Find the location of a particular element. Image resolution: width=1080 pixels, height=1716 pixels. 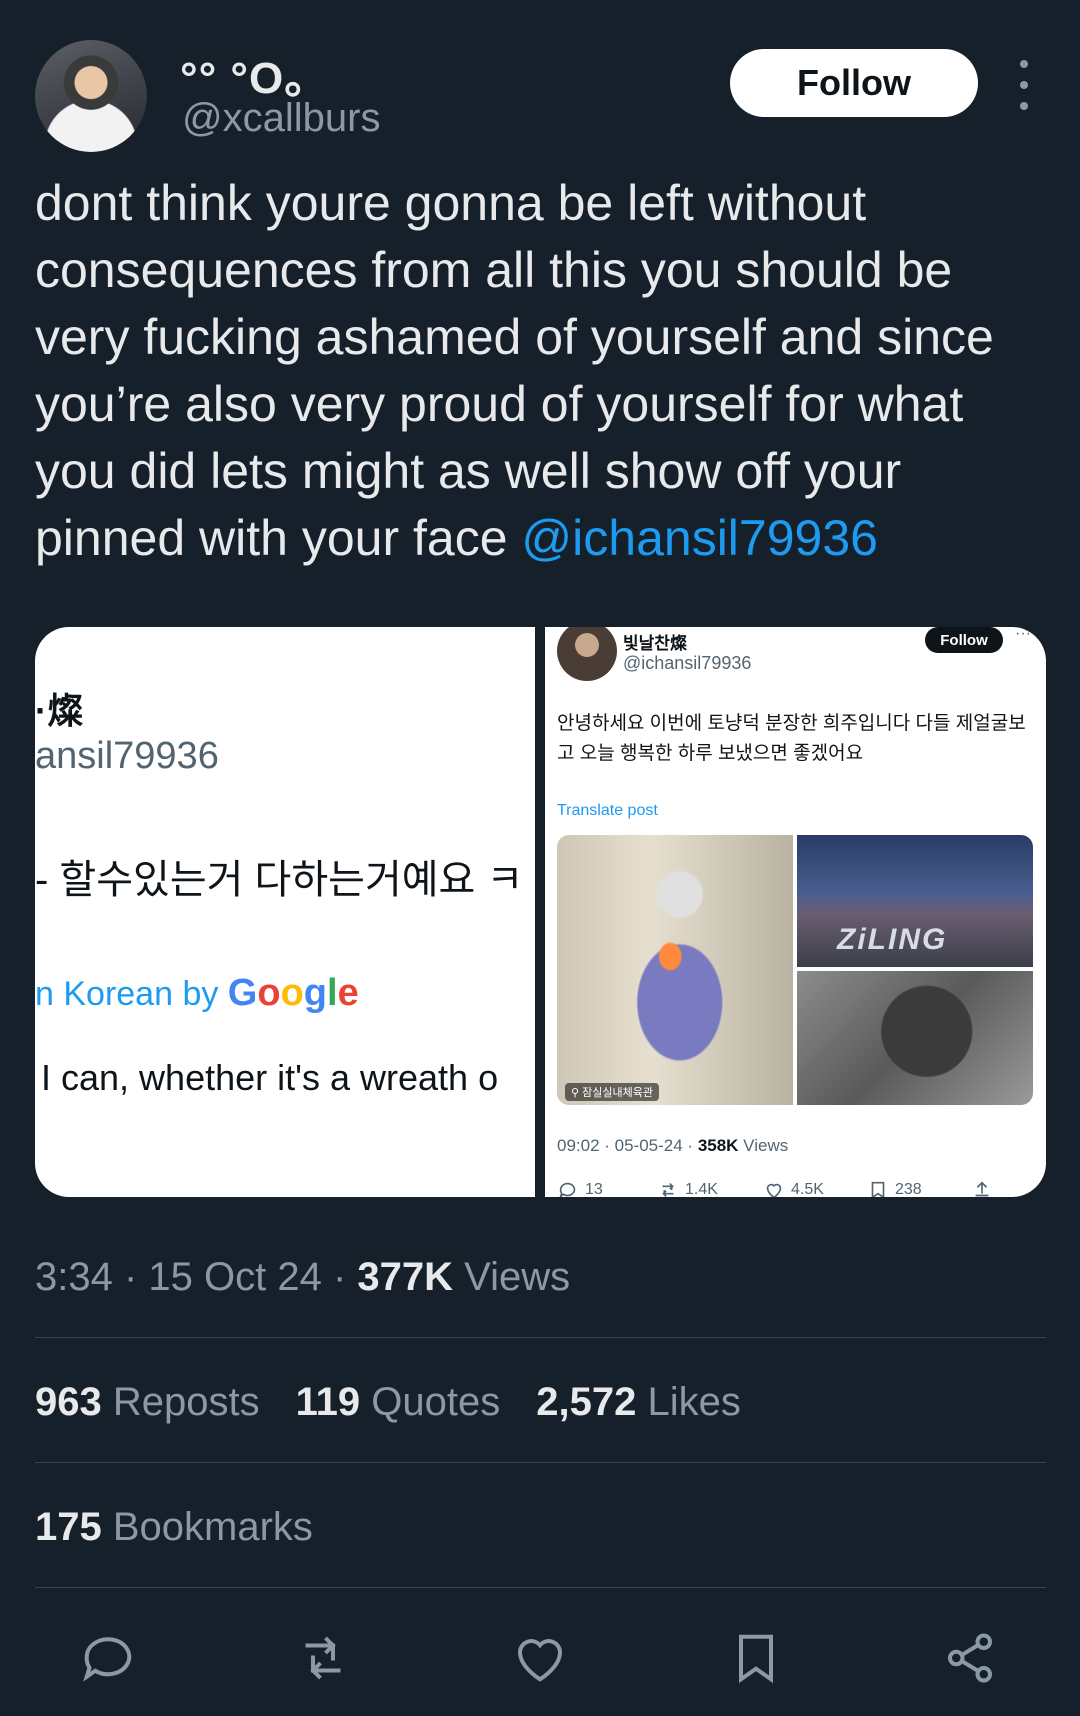

screenshot-translated-by: n Korean by Google is located at coordinates (197, 993).